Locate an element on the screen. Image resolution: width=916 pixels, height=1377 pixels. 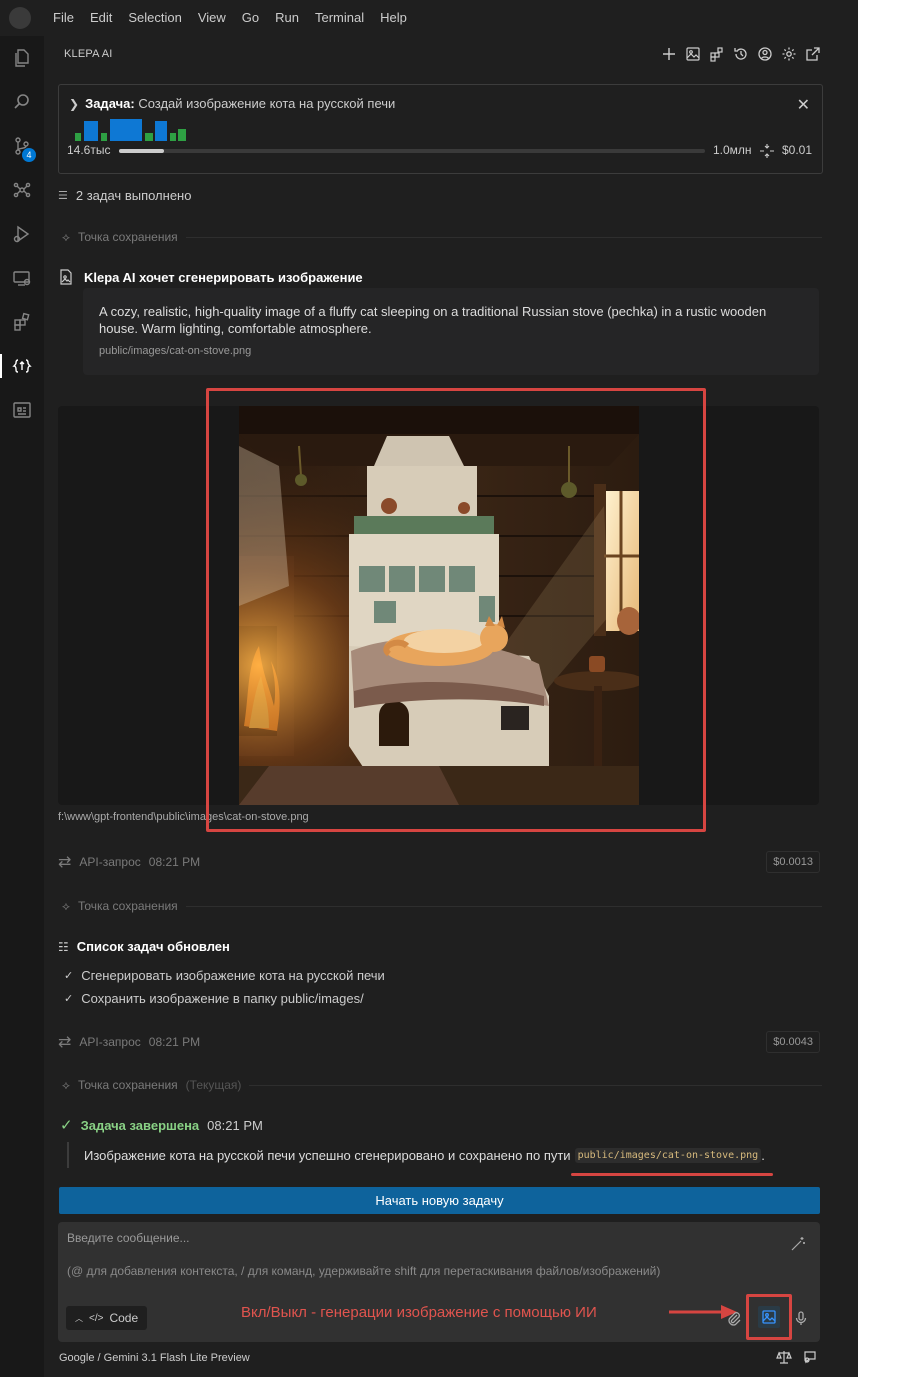
menu-help: Help is located at coordinates (393, 18).